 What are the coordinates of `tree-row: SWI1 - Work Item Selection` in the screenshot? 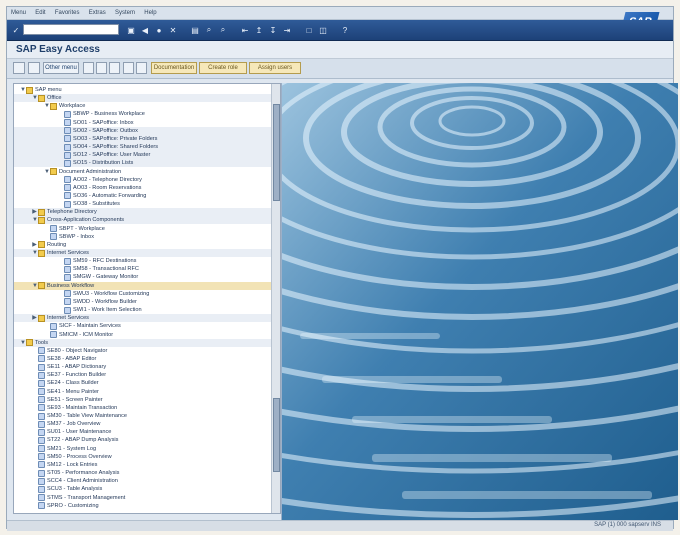 It's located at (147, 310).